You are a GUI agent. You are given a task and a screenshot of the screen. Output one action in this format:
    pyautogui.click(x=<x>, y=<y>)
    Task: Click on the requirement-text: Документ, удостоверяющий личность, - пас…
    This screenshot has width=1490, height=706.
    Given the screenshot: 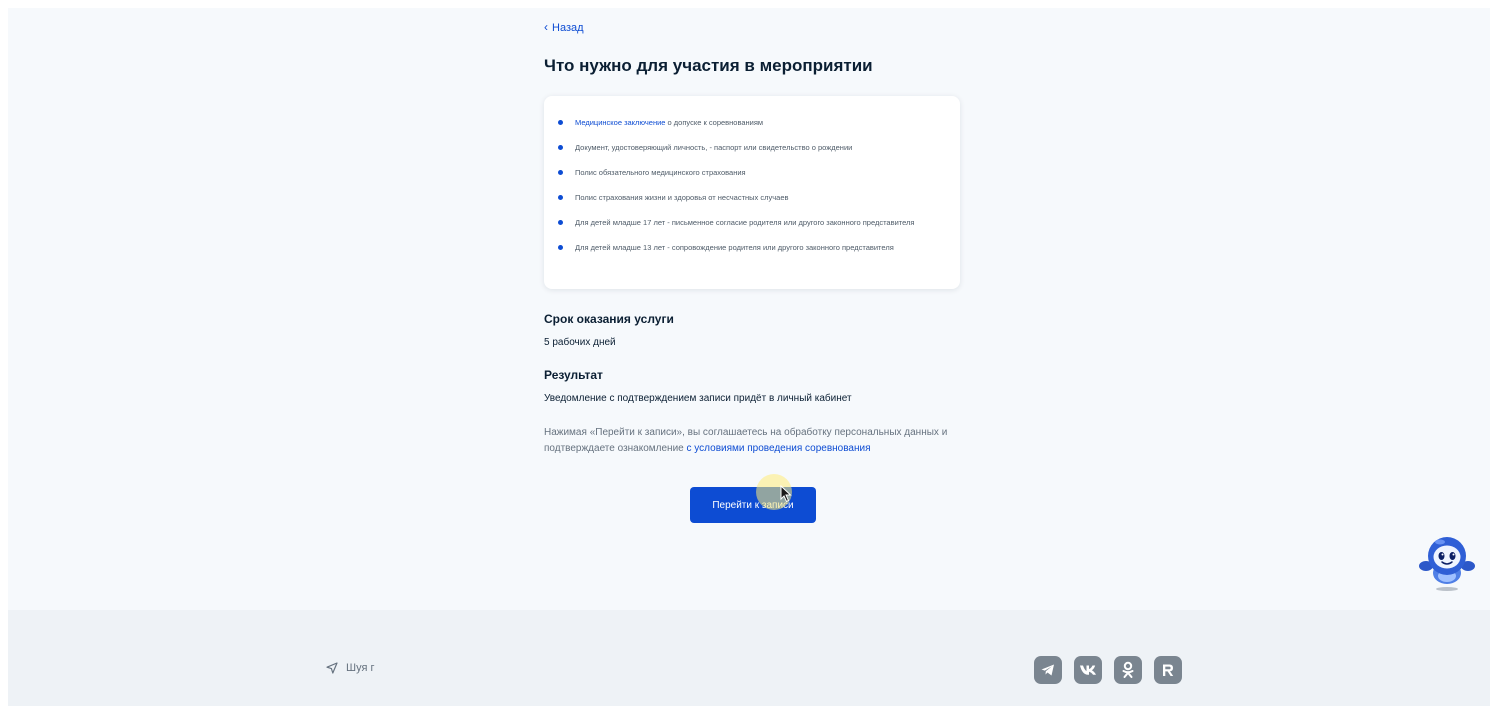 What is the action you would take?
    pyautogui.click(x=714, y=147)
    